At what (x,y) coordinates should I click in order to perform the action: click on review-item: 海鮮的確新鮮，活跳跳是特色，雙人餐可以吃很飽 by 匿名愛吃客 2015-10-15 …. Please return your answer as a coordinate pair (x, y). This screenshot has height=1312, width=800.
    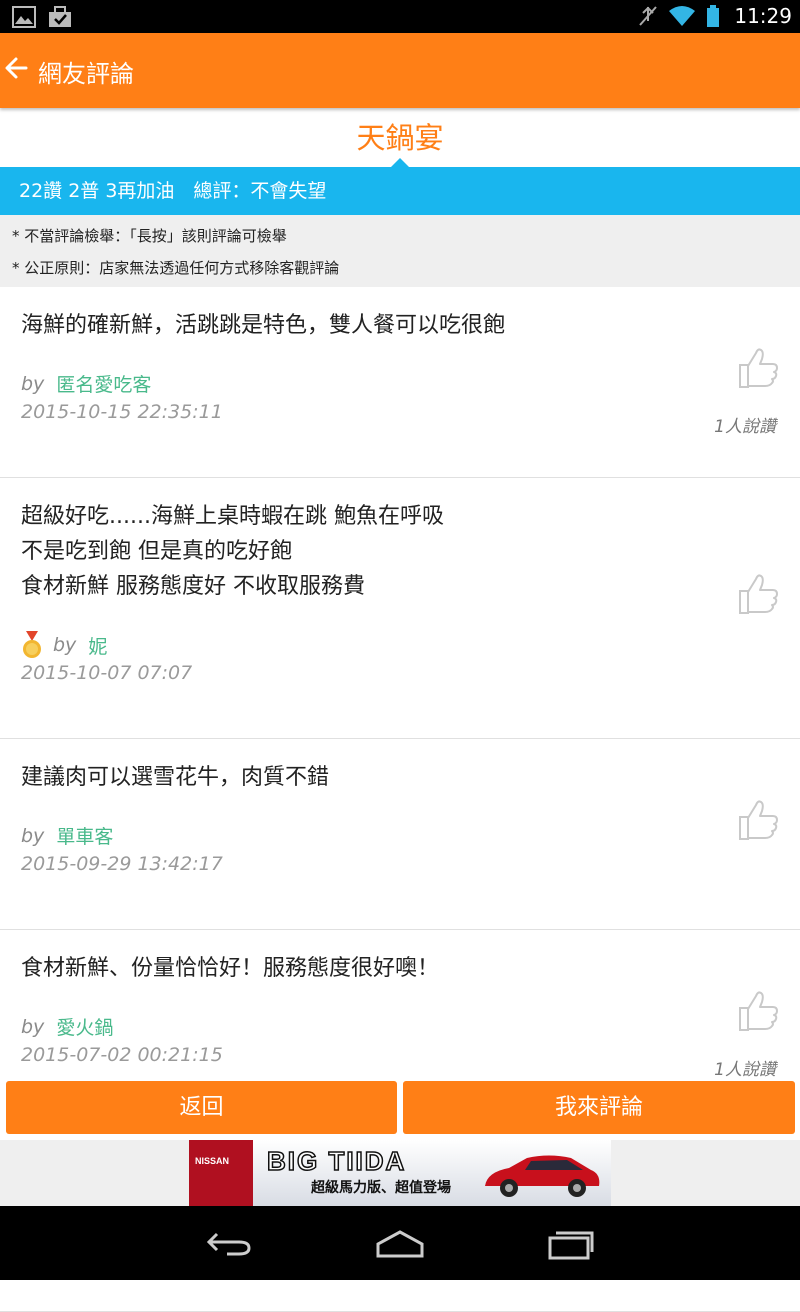
    Looking at the image, I should click on (400, 382).